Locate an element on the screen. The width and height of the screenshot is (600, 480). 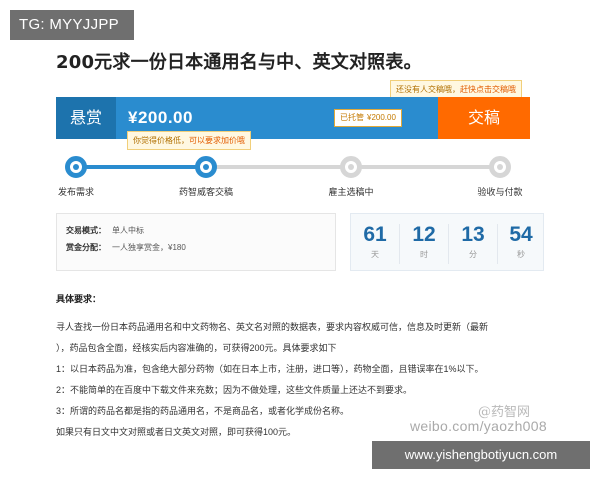
raise-price-tooltip: 你觉得价格低，可以要求加价哦 is located at coordinates (189, 140).